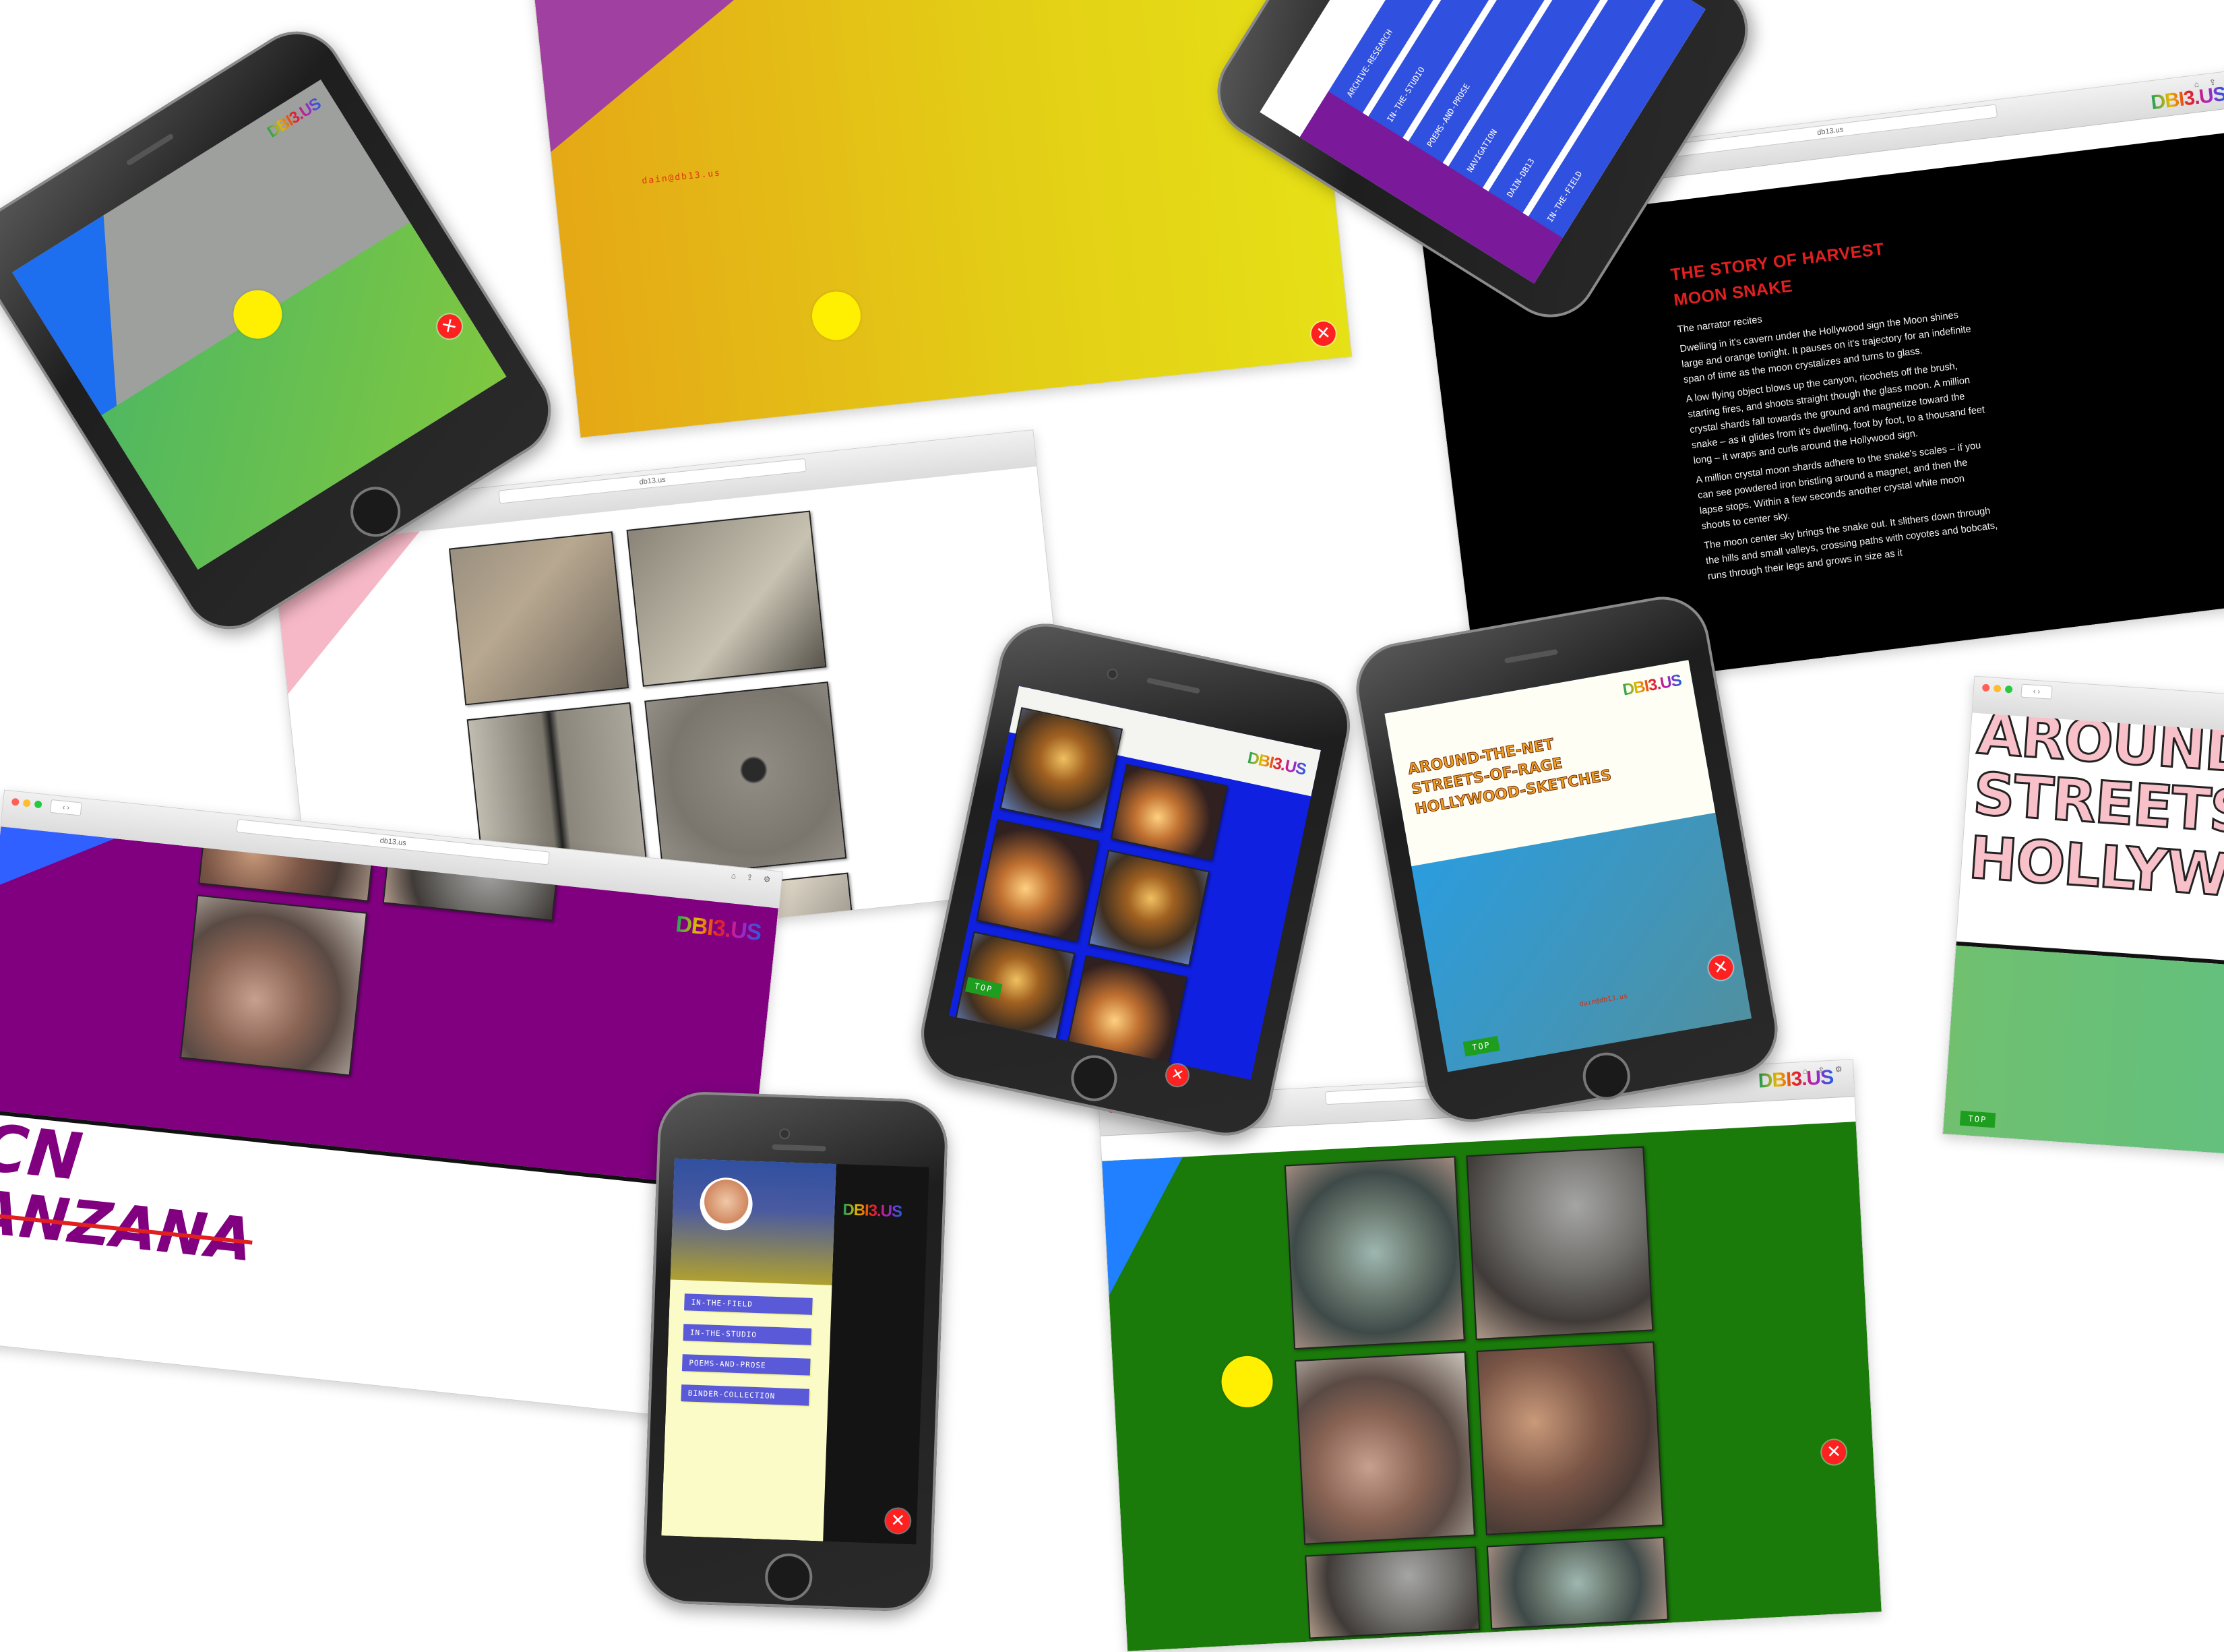  Describe the element at coordinates (2083, 936) in the screenshot. I see `page-viewport: AROUND STREETS- HOLLYWO TOP` at that location.